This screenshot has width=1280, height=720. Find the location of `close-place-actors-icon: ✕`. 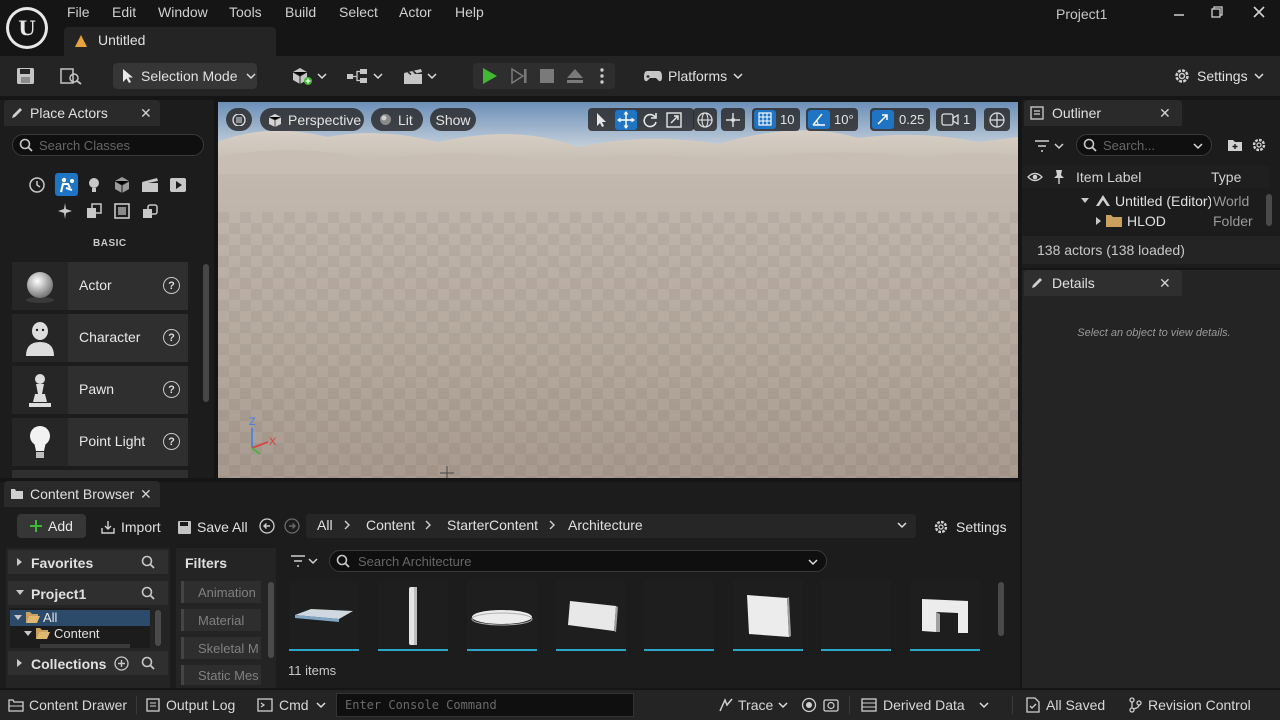

close-place-actors-icon: ✕ is located at coordinates (146, 113).